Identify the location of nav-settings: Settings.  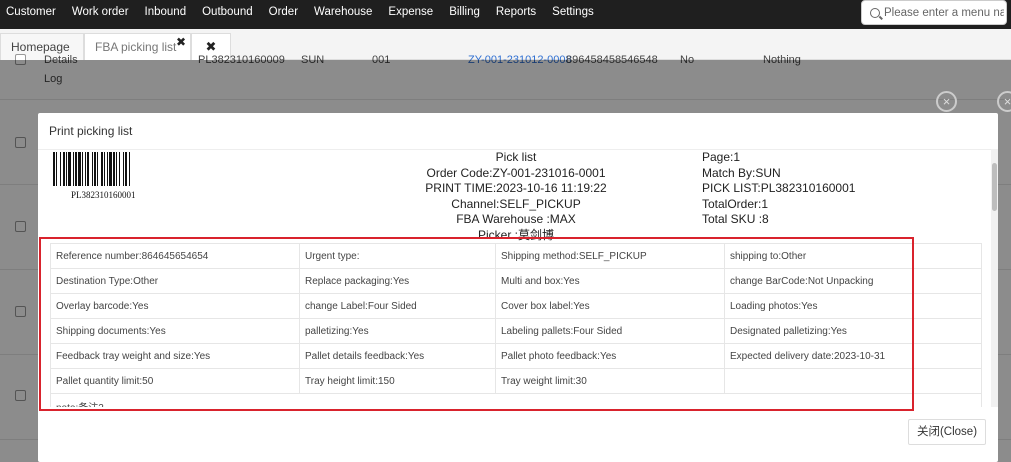
(573, 14).